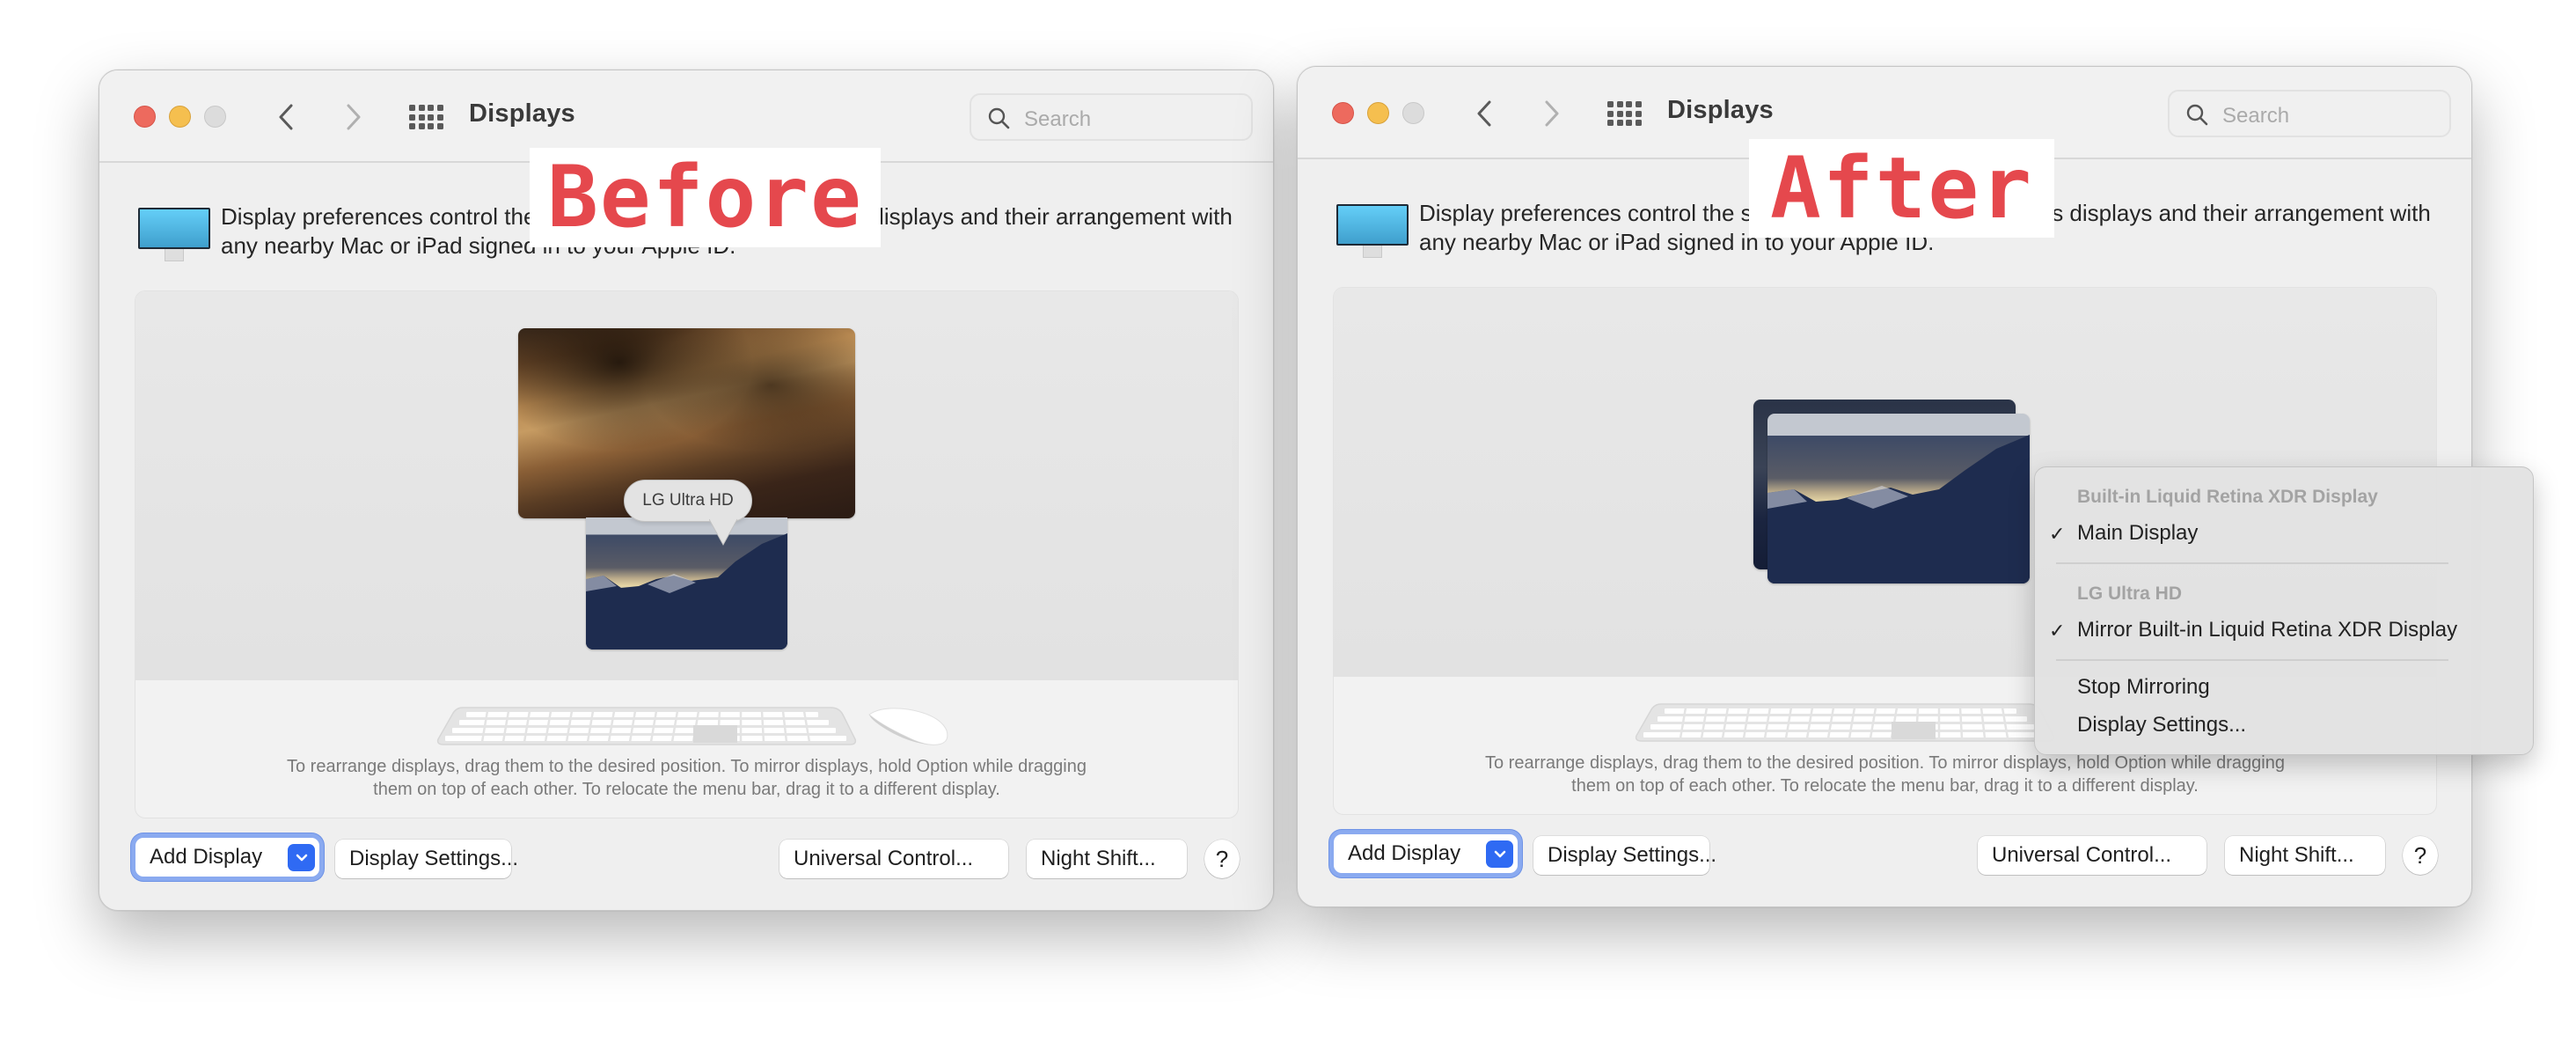  I want to click on menu-item-main-display: Main Display, so click(2137, 533).